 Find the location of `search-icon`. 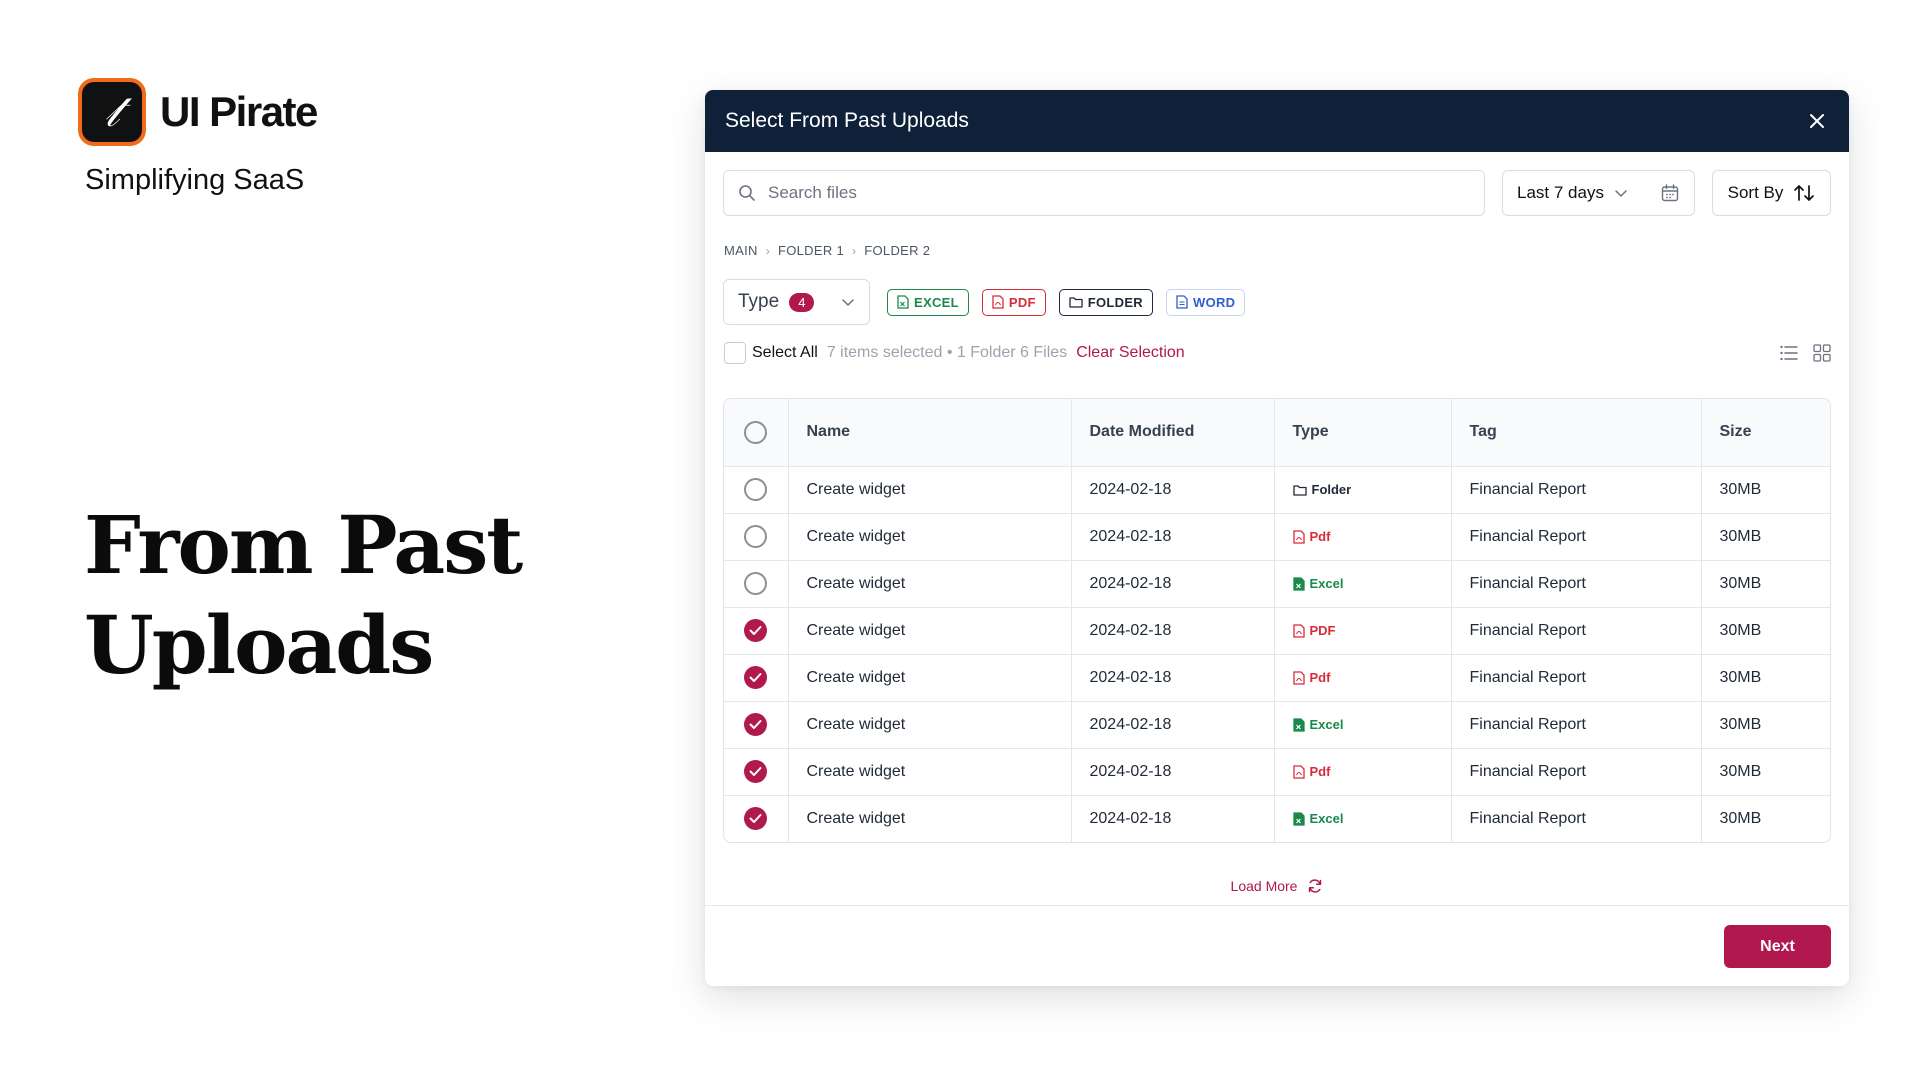

search-icon is located at coordinates (747, 193).